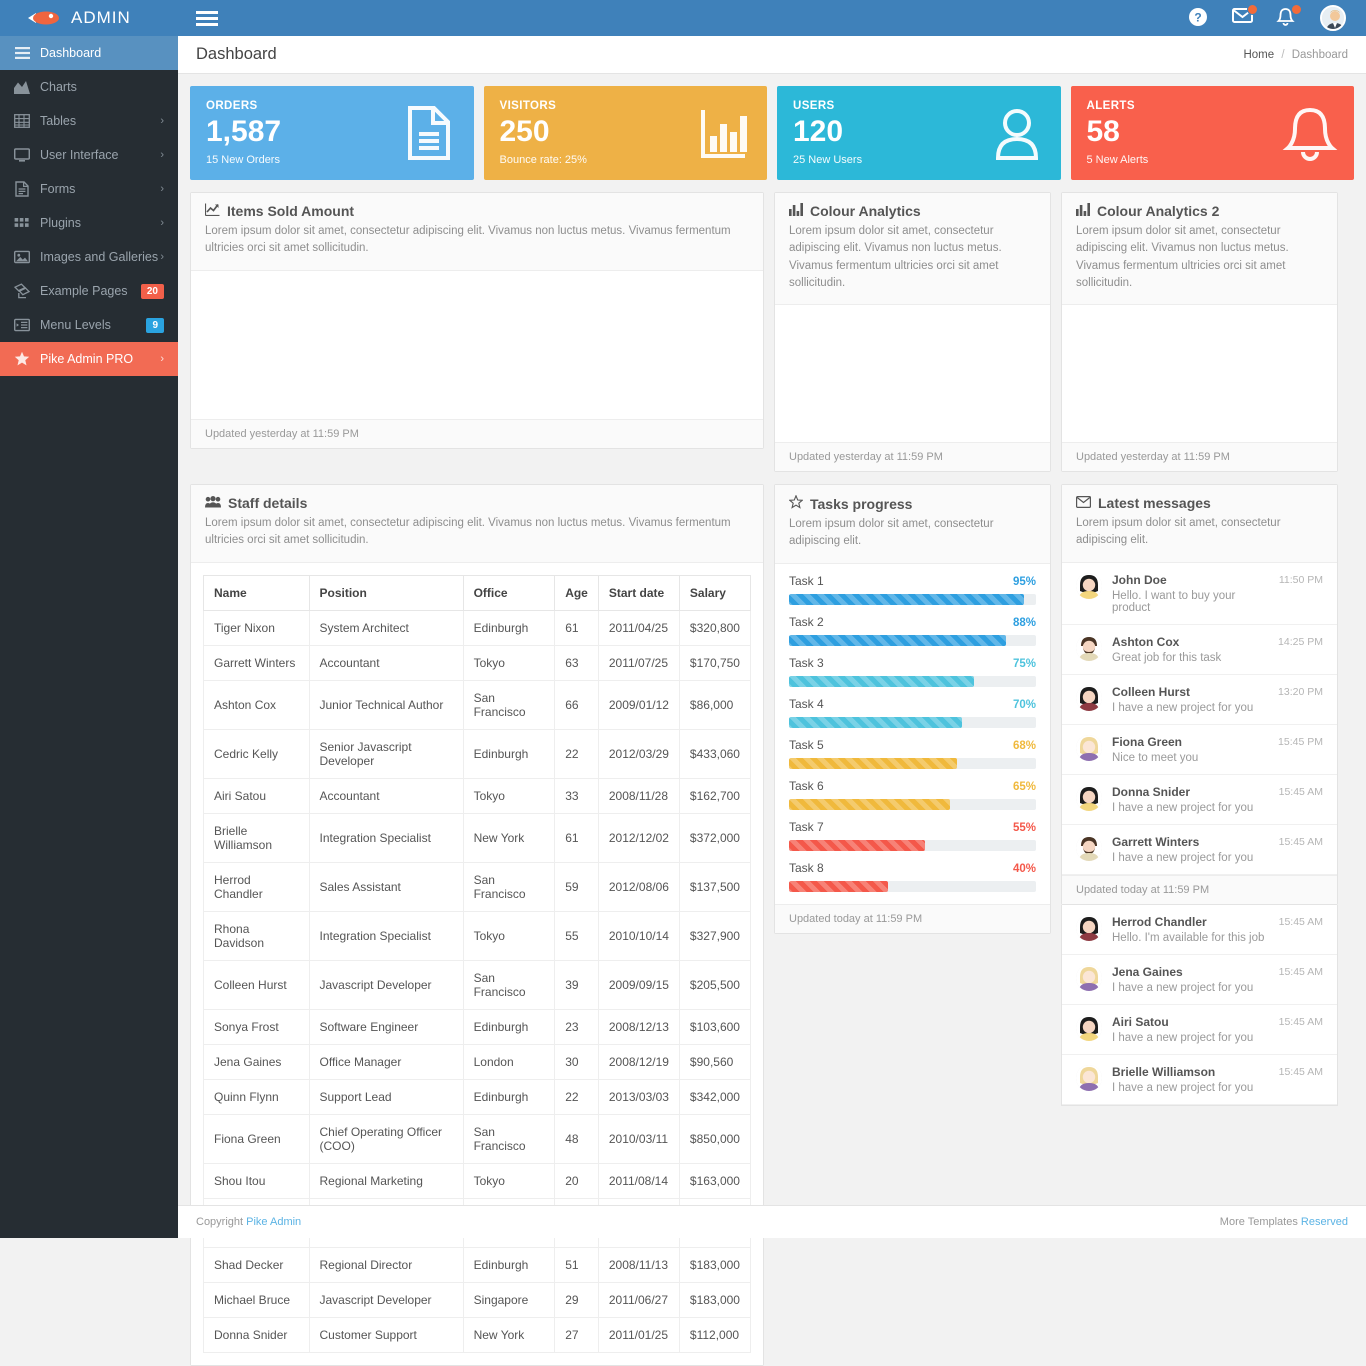 The width and height of the screenshot is (1366, 1366). Describe the element at coordinates (27, 189) in the screenshot. I see `document-icon` at that location.